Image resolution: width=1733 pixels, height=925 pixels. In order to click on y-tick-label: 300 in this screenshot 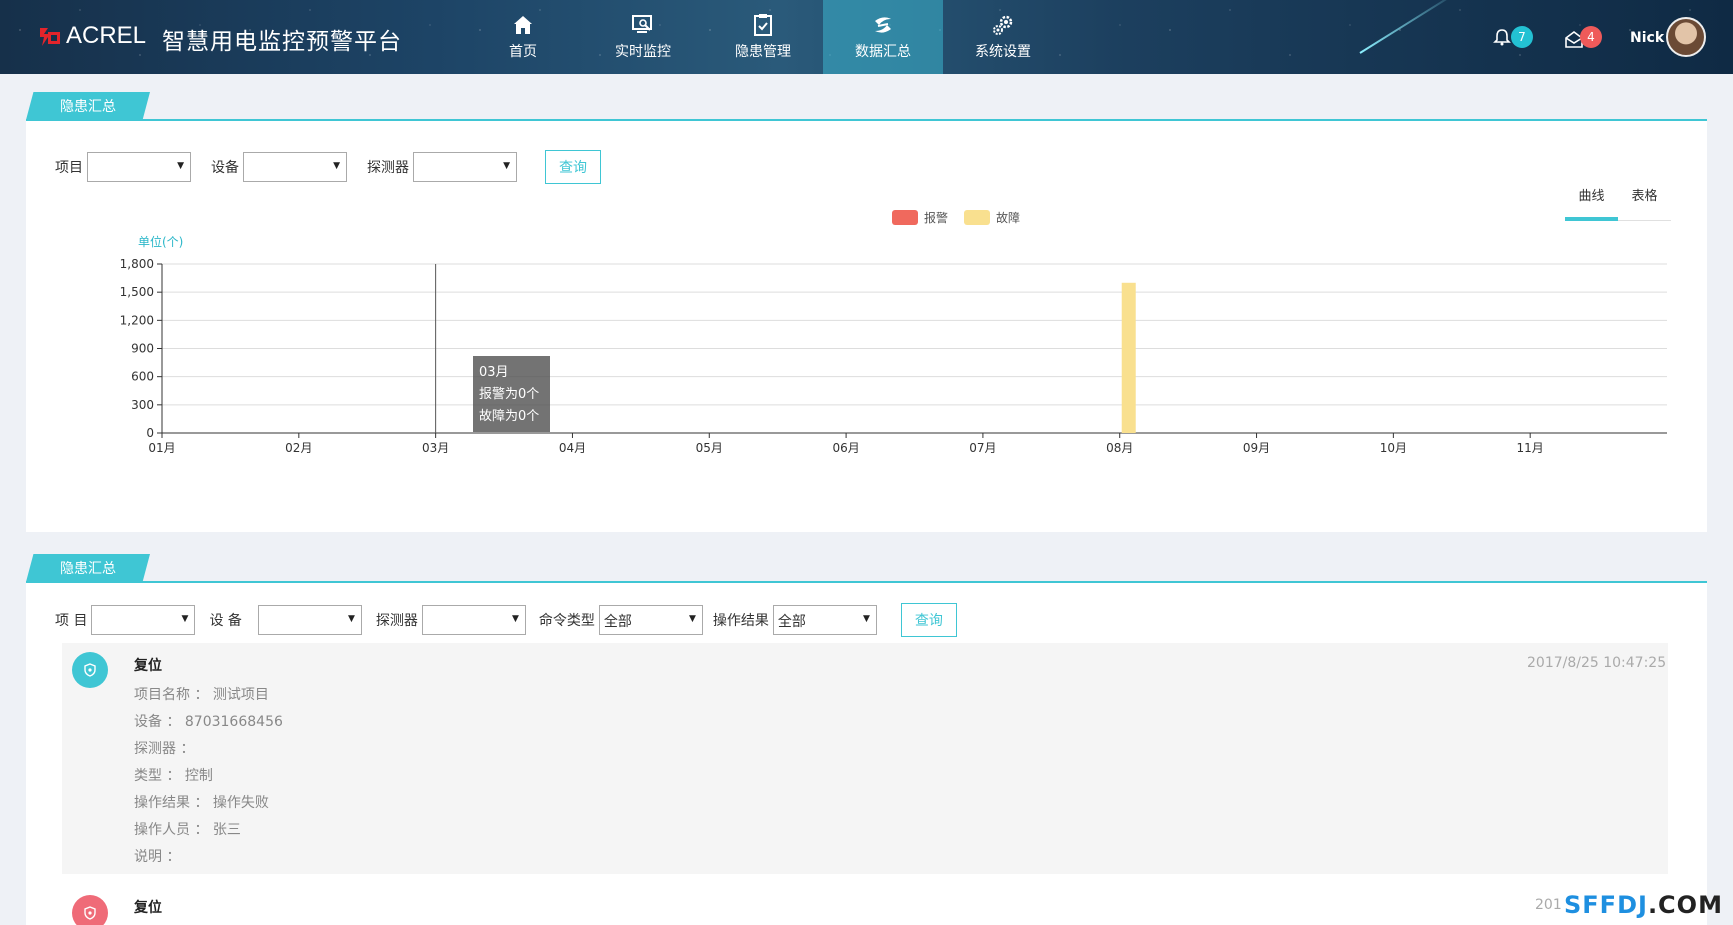, I will do `click(142, 405)`.